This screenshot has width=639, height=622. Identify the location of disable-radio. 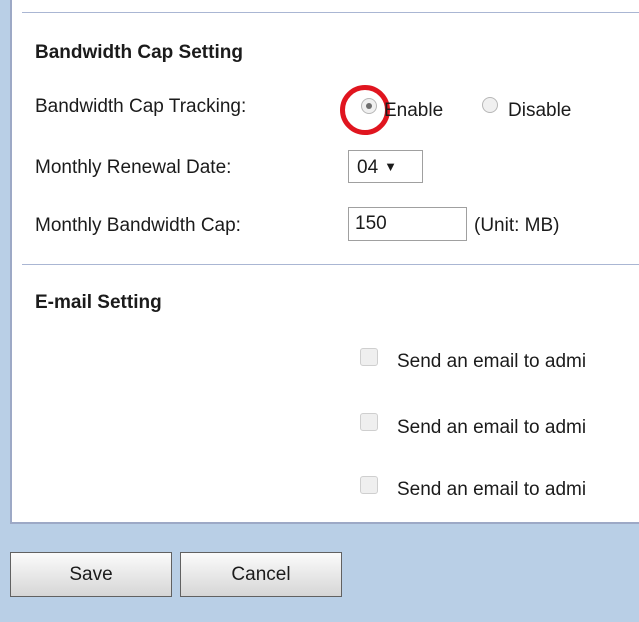
(490, 105).